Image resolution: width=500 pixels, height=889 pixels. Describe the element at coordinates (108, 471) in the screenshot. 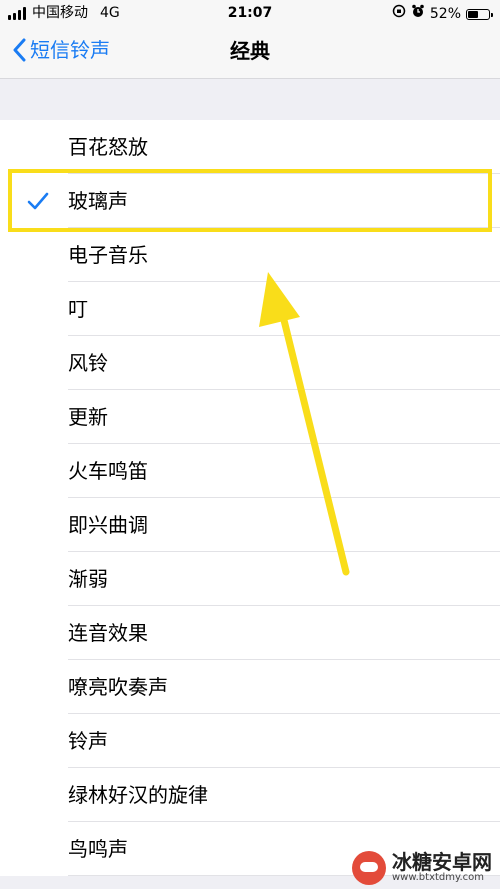

I see `ringtone-label: 火车鸣笛` at that location.